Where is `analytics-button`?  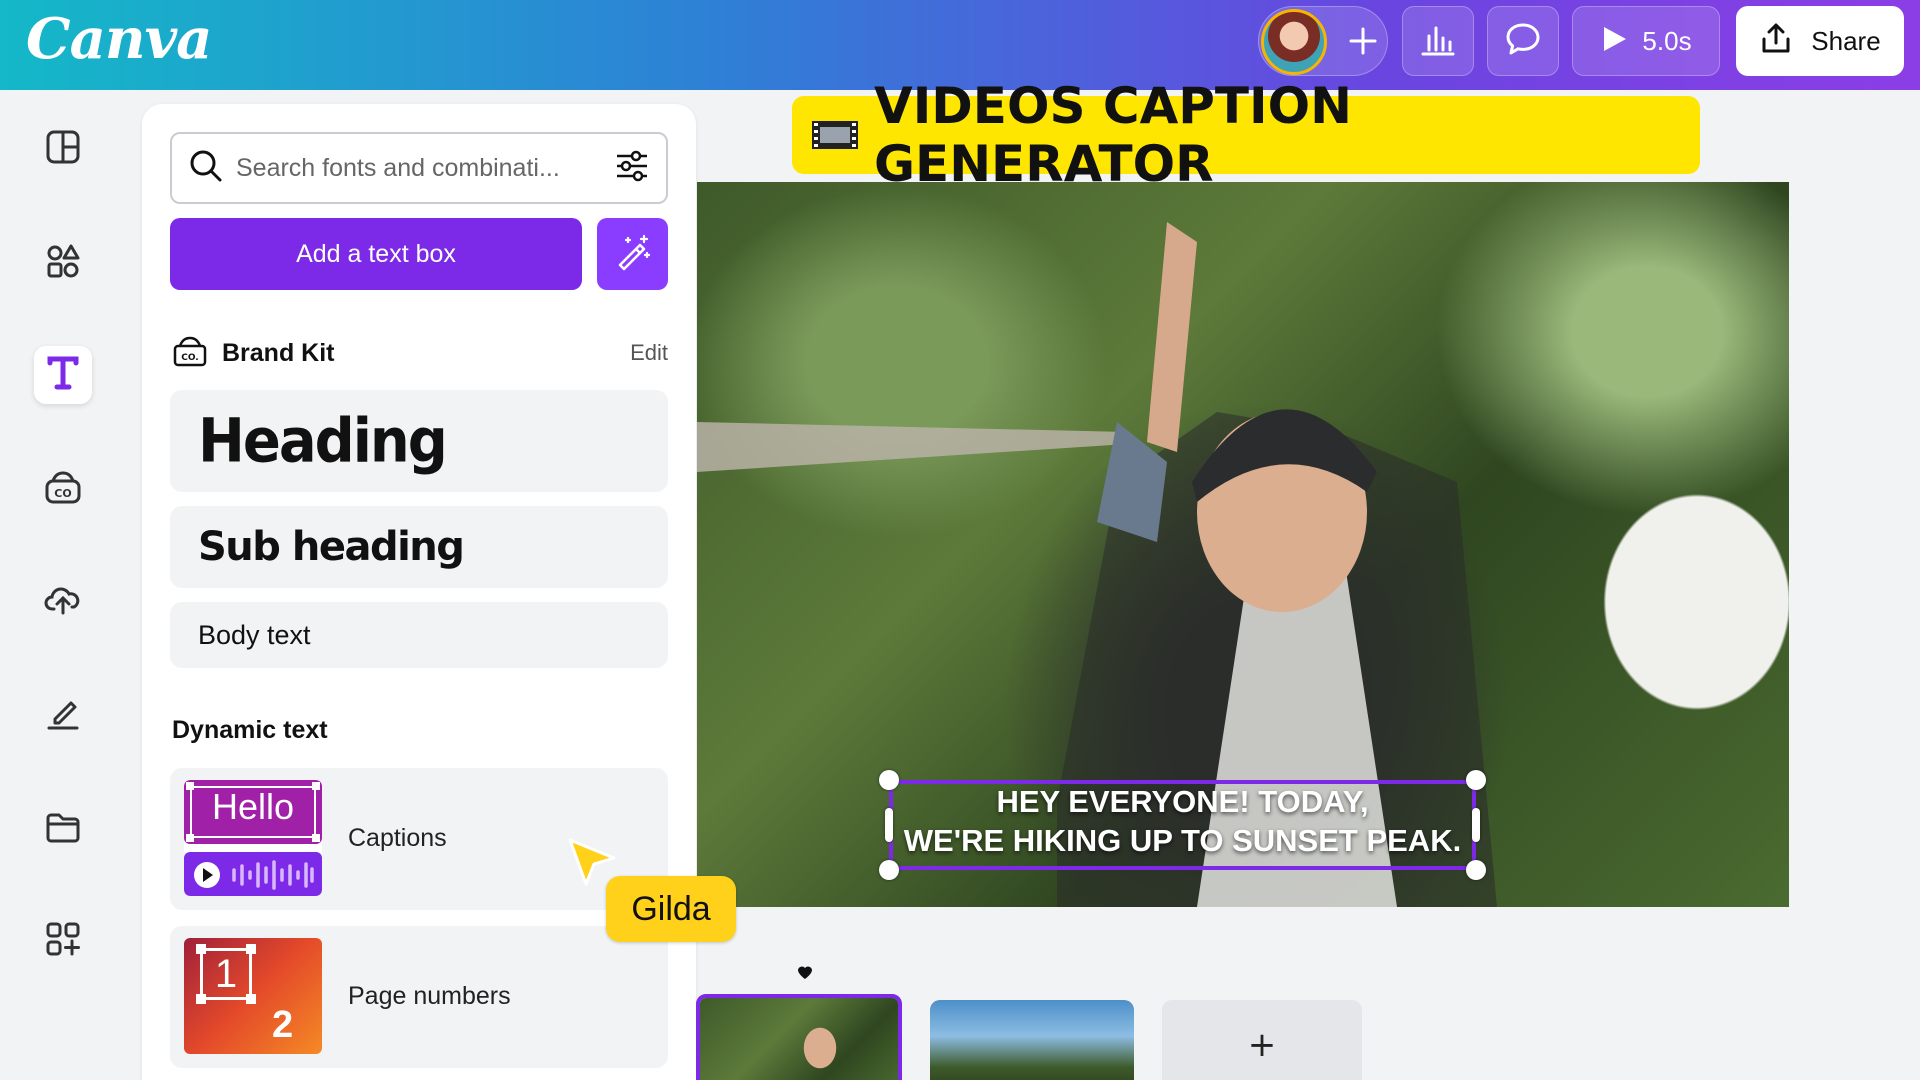
analytics-button is located at coordinates (1438, 41).